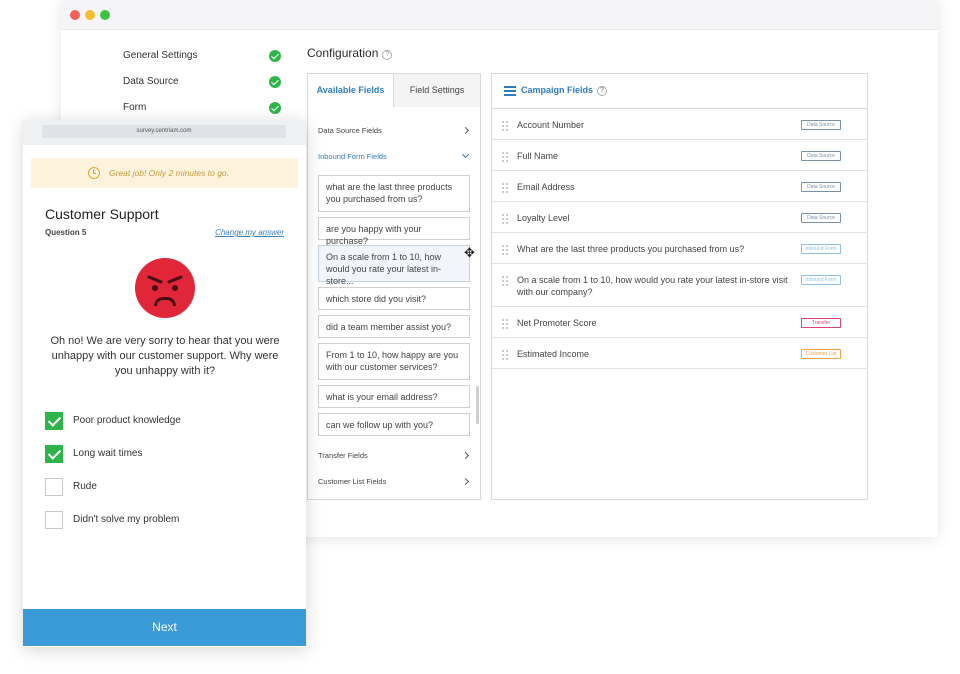 This screenshot has width=960, height=674. I want to click on option-label: Didn't solve my problem, so click(126, 519).